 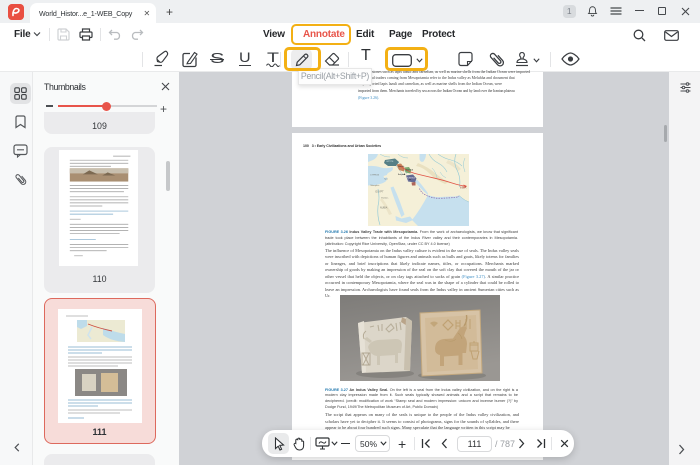 What do you see at coordinates (410, 170) in the screenshot?
I see `svg-text: ASSYRIA` at bounding box center [410, 170].